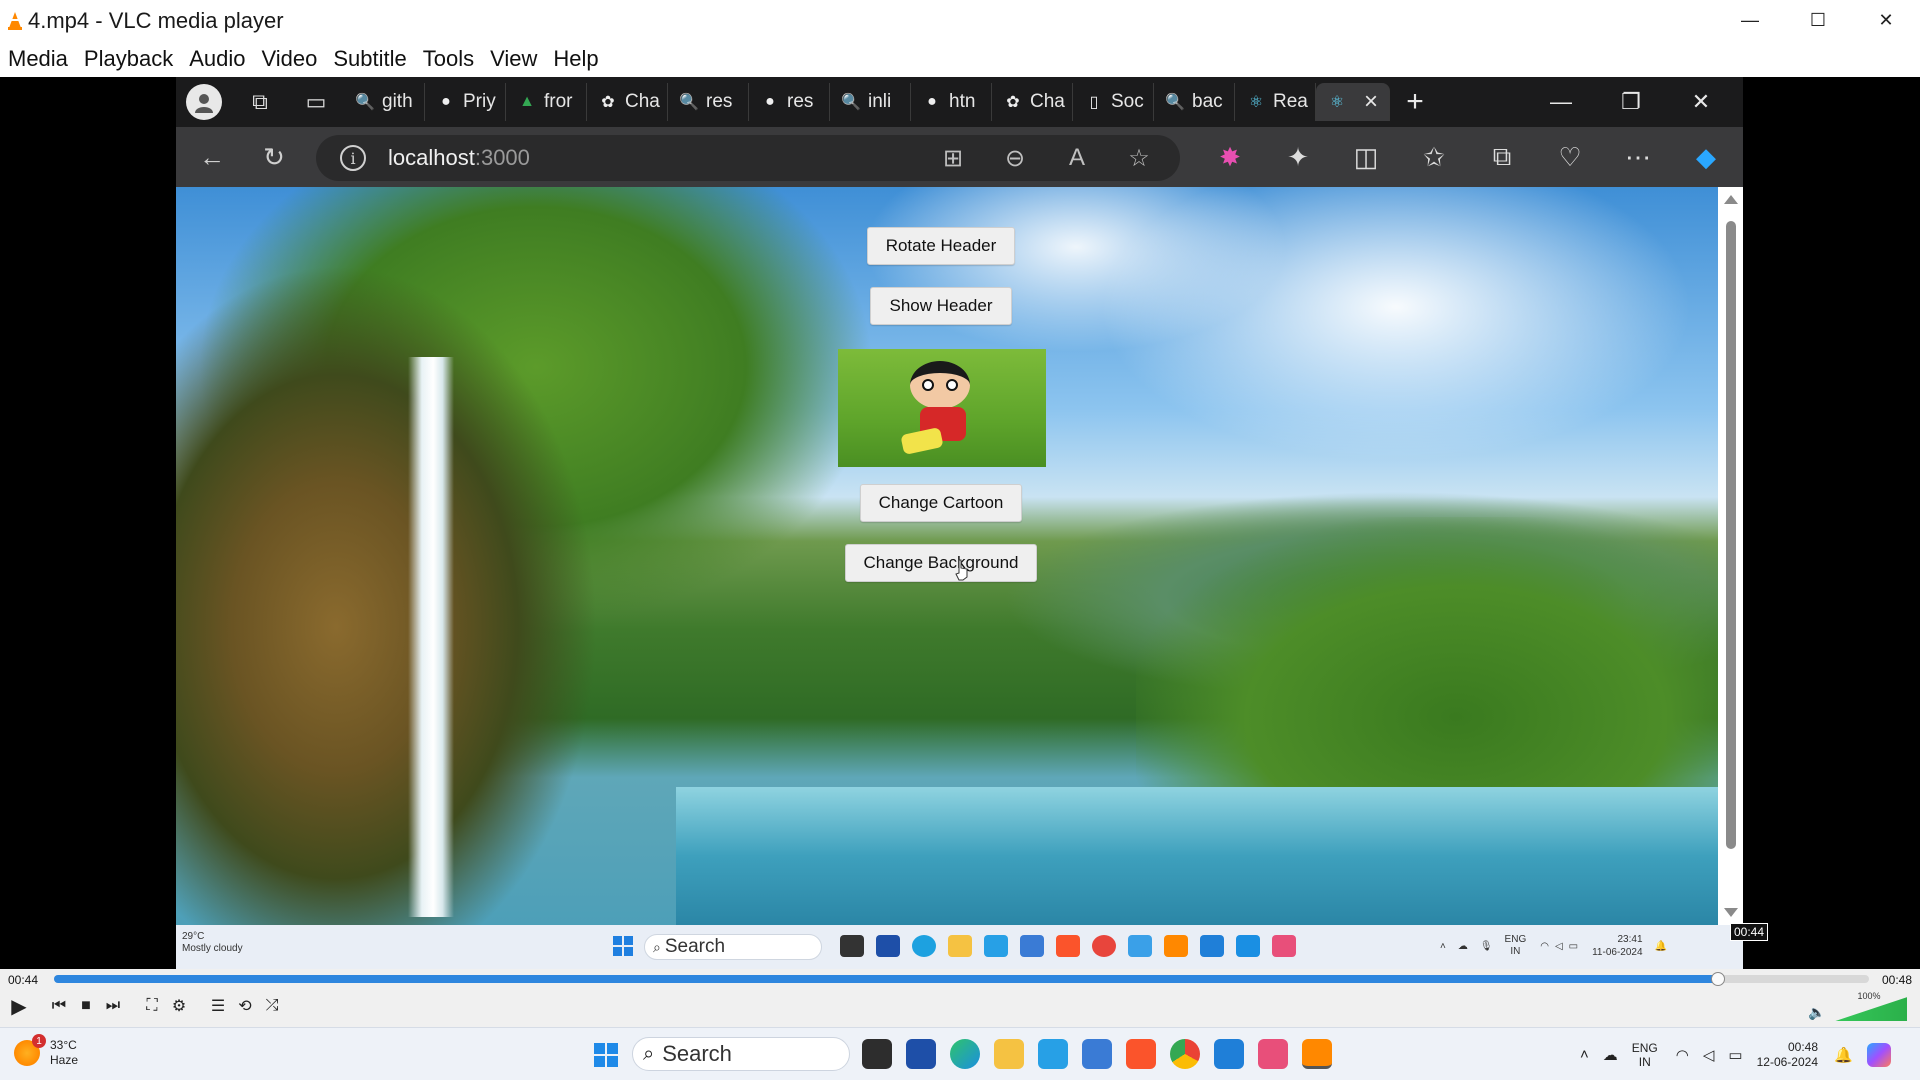 Image resolution: width=1920 pixels, height=1081 pixels. Describe the element at coordinates (113, 1006) in the screenshot. I see `next-button: ⏭` at that location.